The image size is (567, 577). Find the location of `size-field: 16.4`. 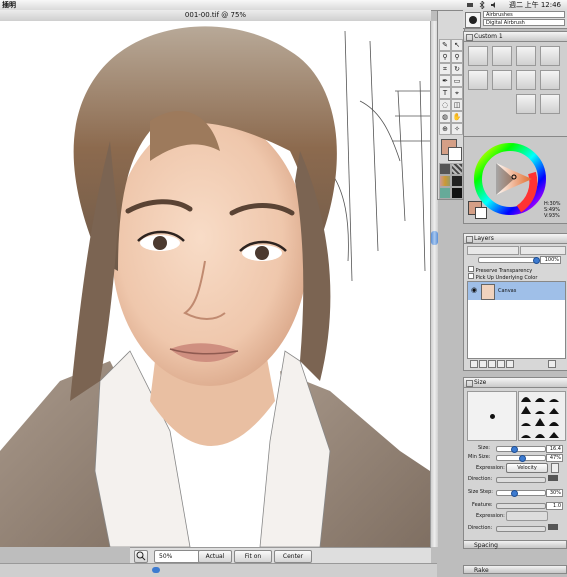

size-field: 16.4 is located at coordinates (554, 449).